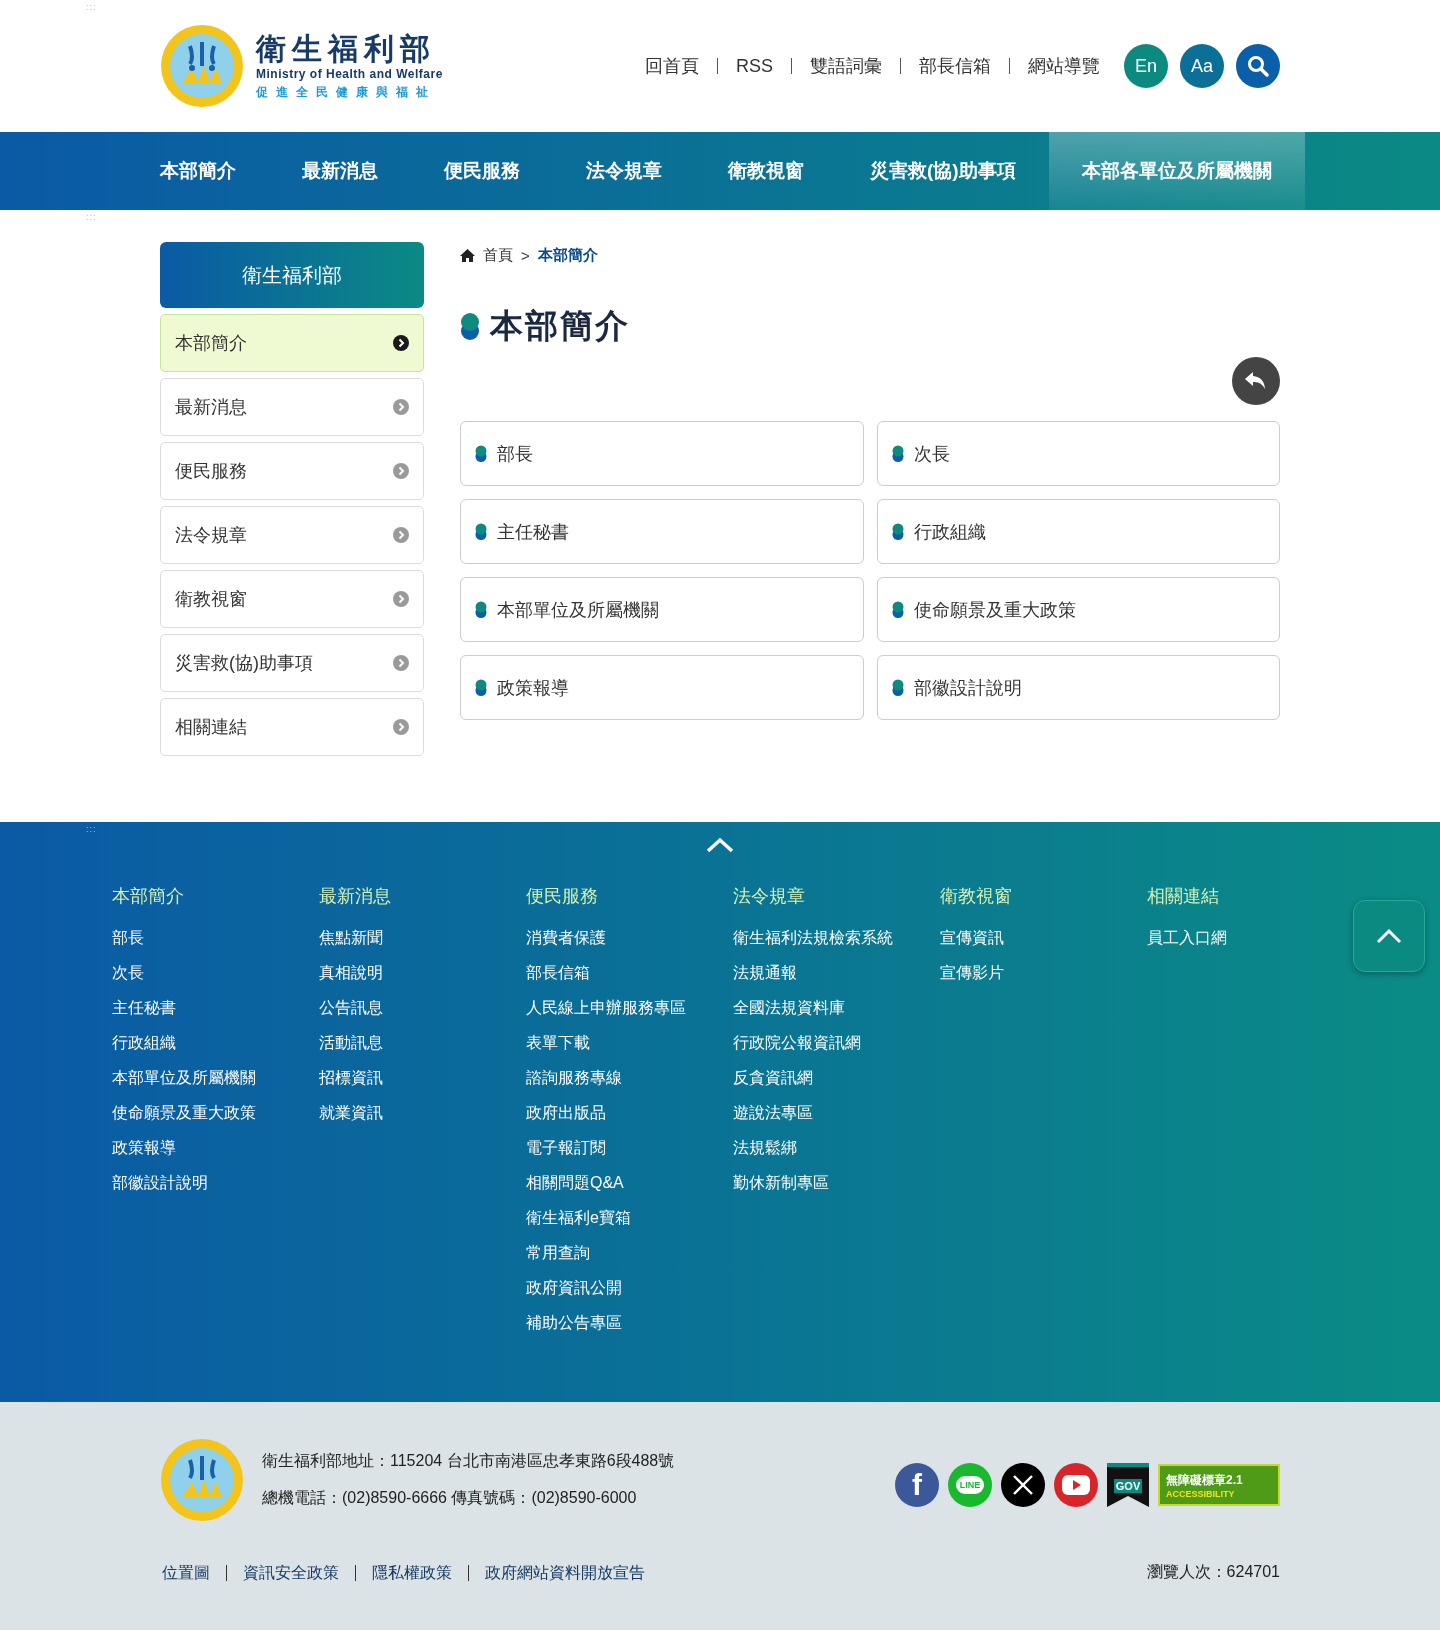 This screenshot has height=1630, width=1440. Describe the element at coordinates (292, 343) in the screenshot. I see `sidebar-item: 本部簡介` at that location.